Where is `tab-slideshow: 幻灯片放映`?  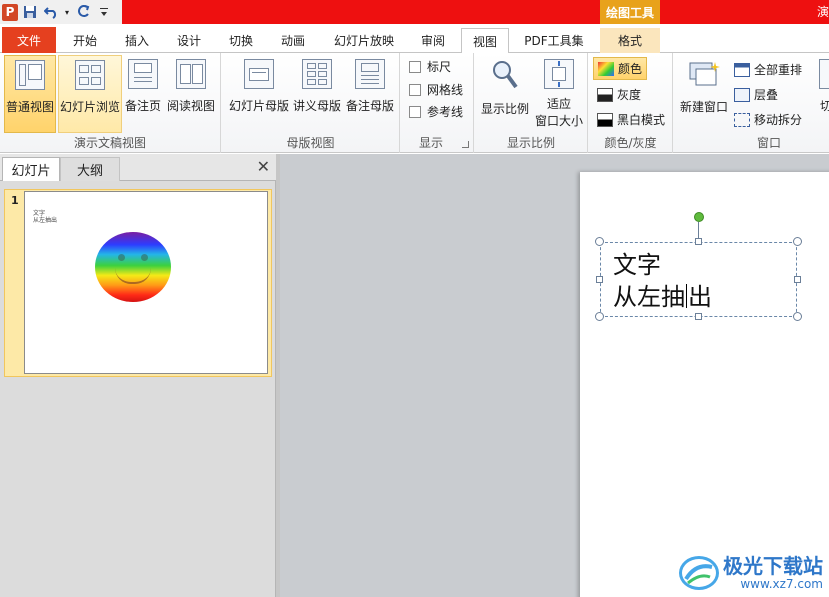 tab-slideshow: 幻灯片放映 is located at coordinates (364, 40).